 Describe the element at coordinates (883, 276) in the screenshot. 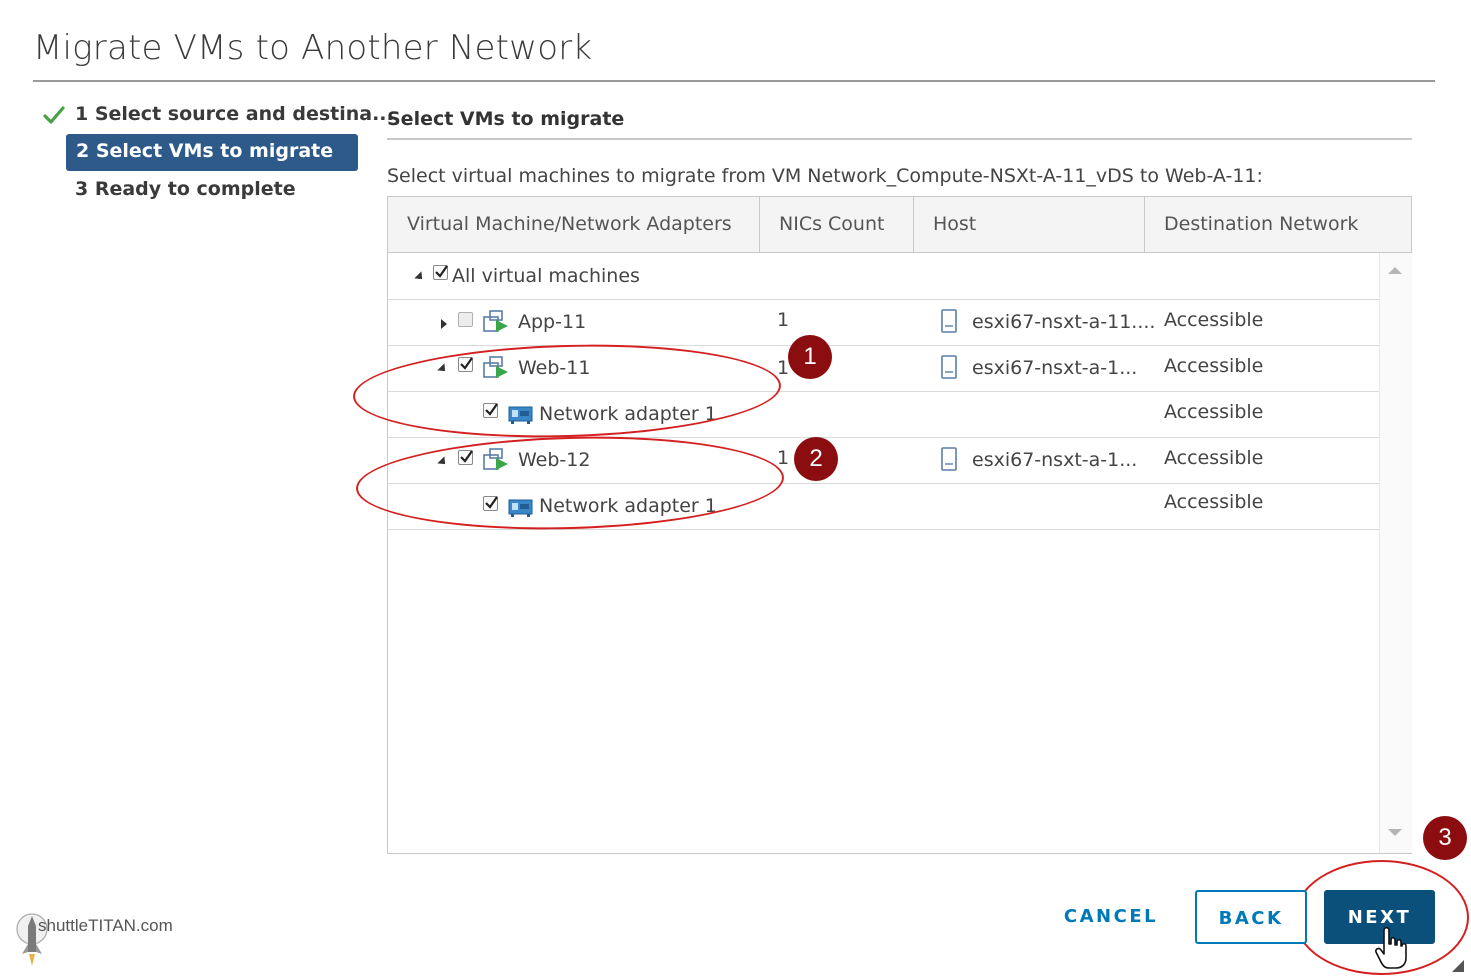

I see `table-row: All virtual machines` at that location.